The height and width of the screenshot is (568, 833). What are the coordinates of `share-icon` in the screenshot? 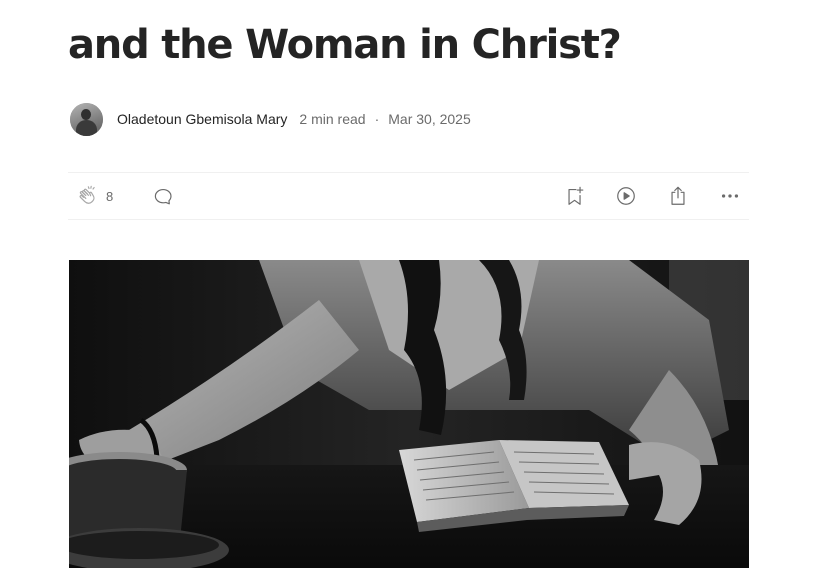 It's located at (678, 196).